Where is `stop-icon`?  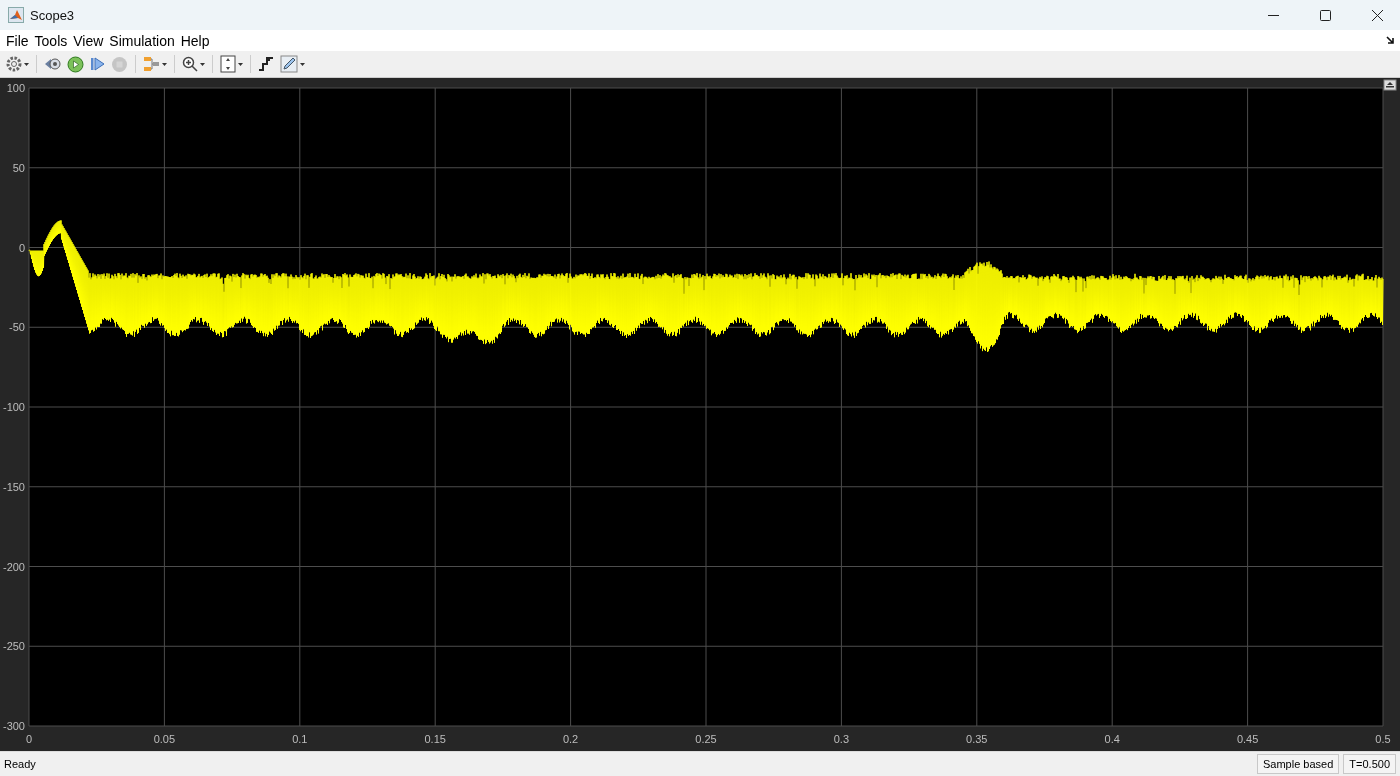 stop-icon is located at coordinates (119, 64).